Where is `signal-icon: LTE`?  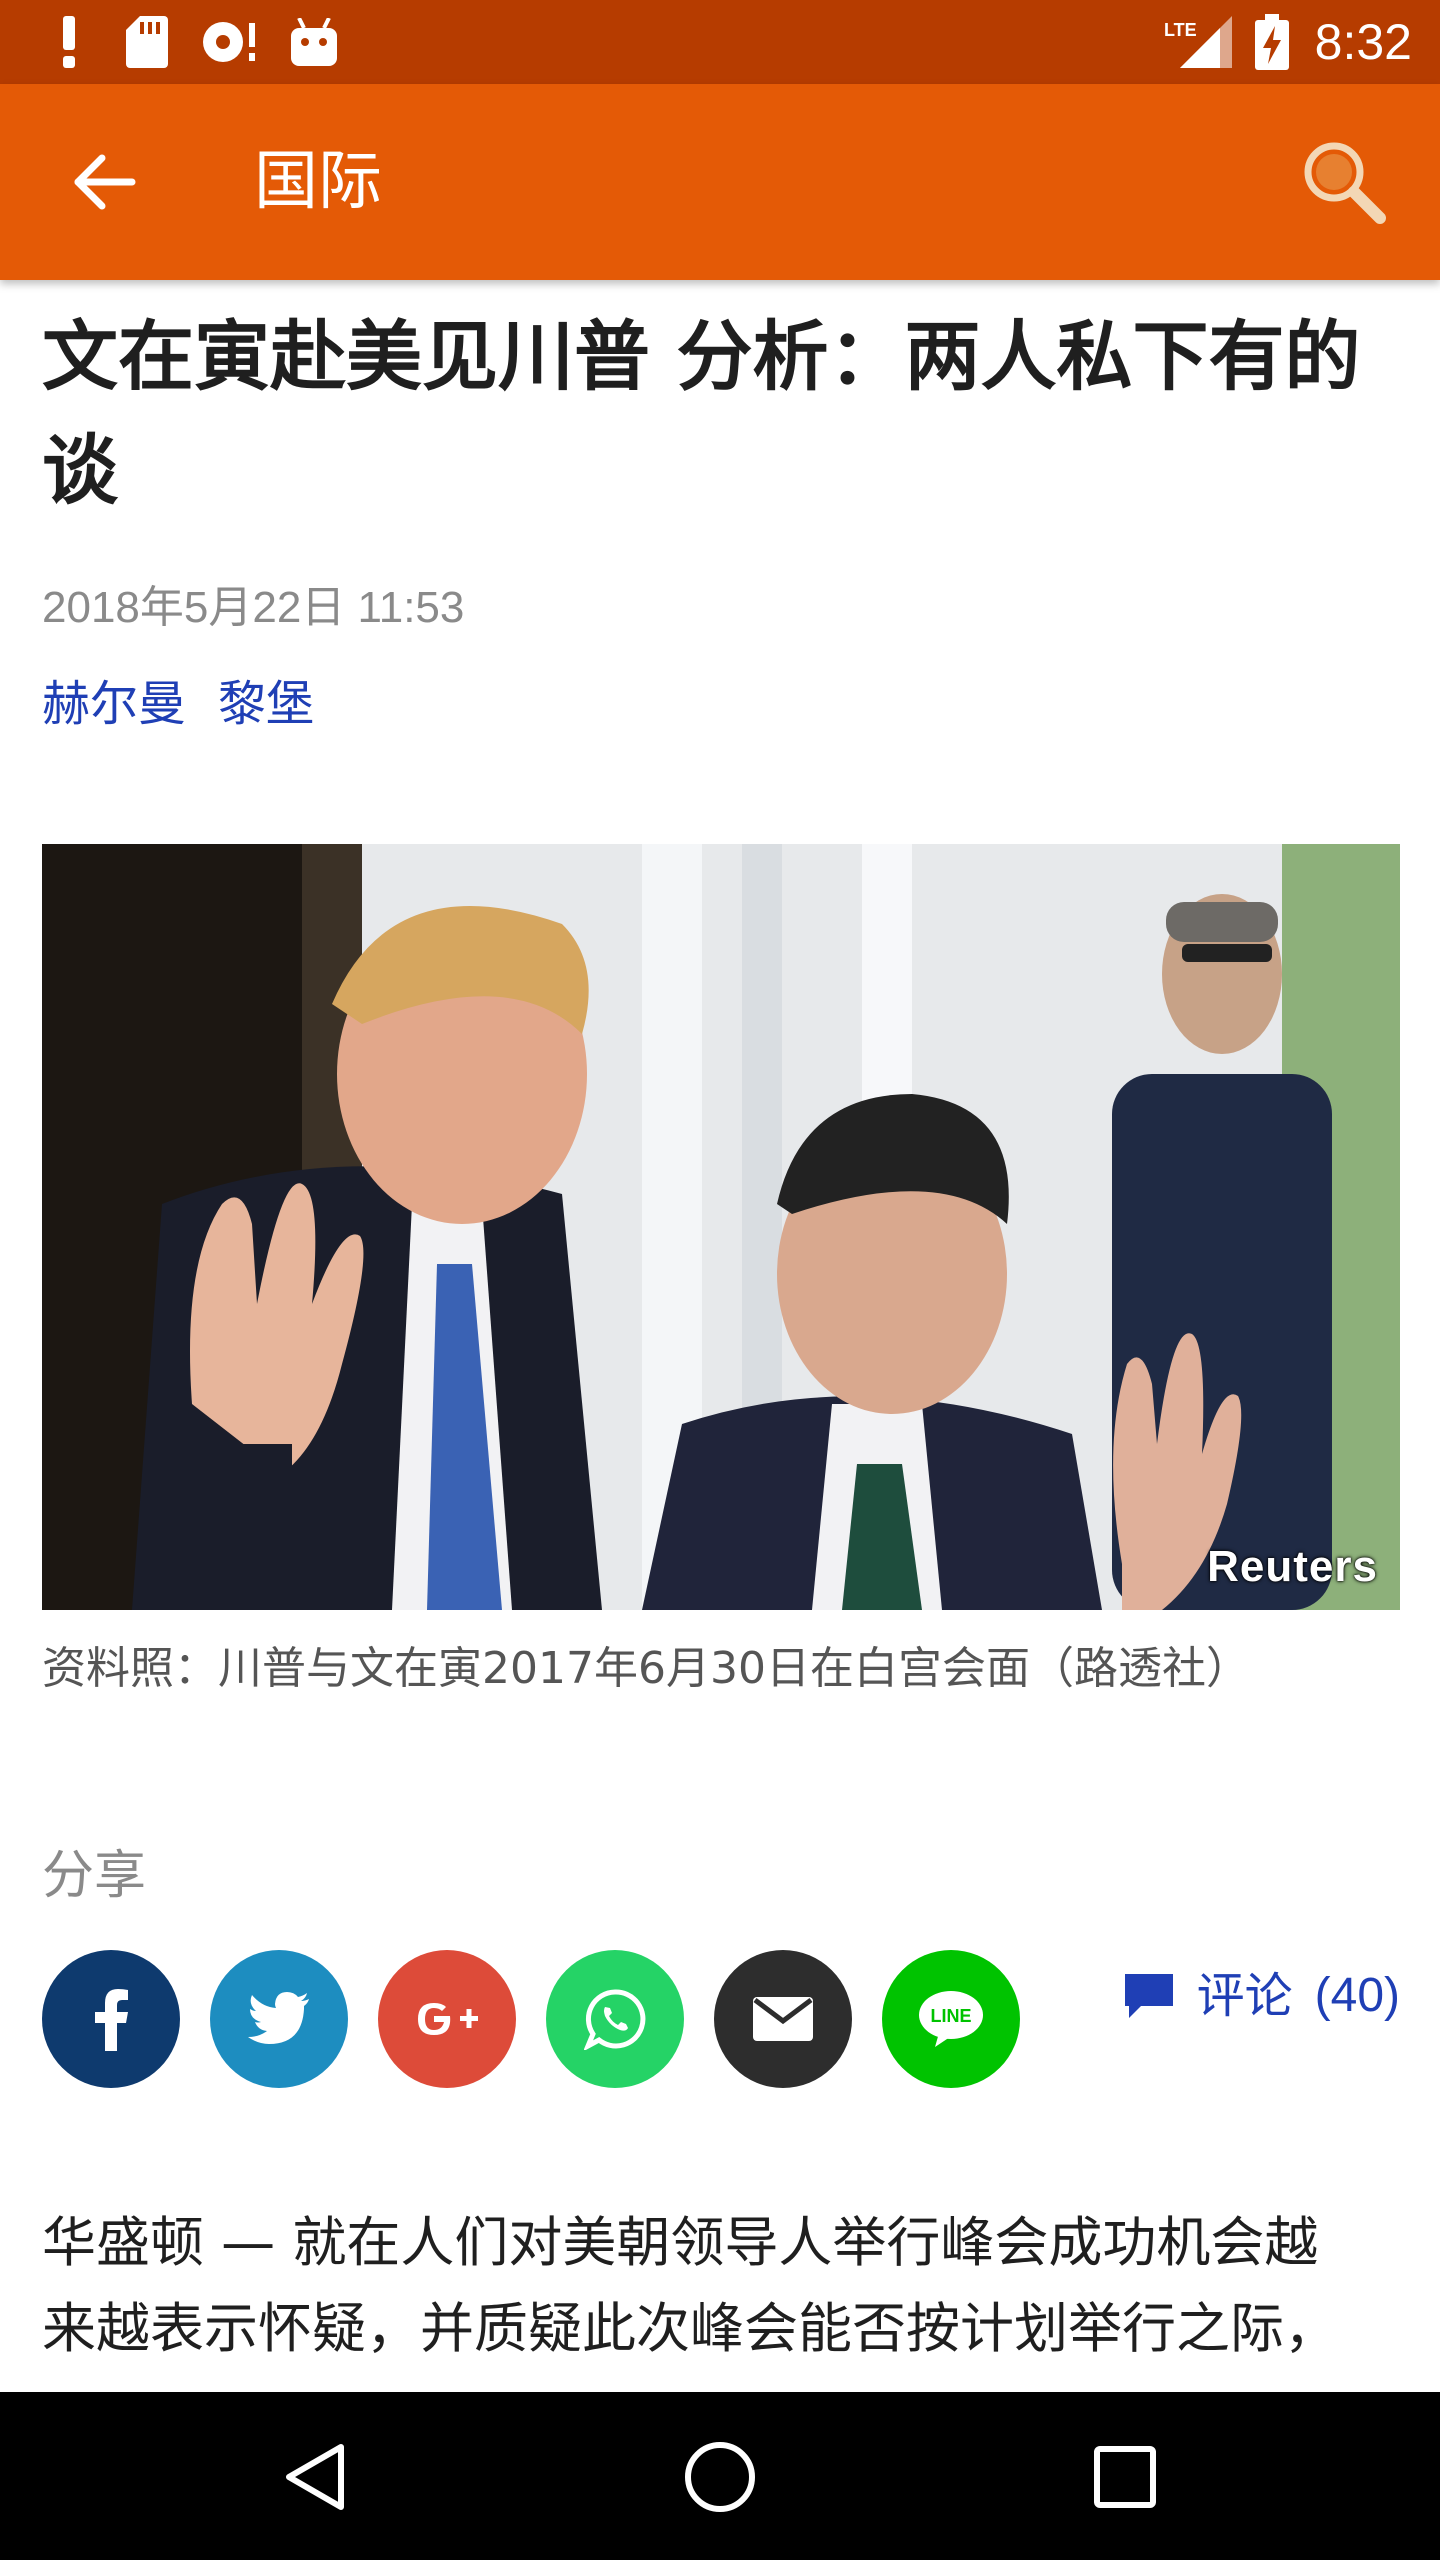 signal-icon: LTE is located at coordinates (1196, 42).